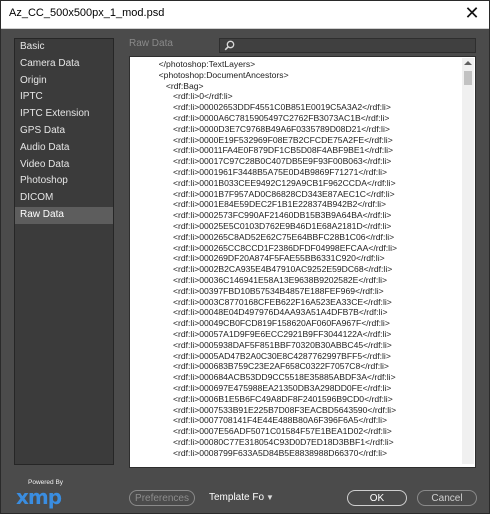  What do you see at coordinates (229, 45) in the screenshot?
I see `search-icon` at bounding box center [229, 45].